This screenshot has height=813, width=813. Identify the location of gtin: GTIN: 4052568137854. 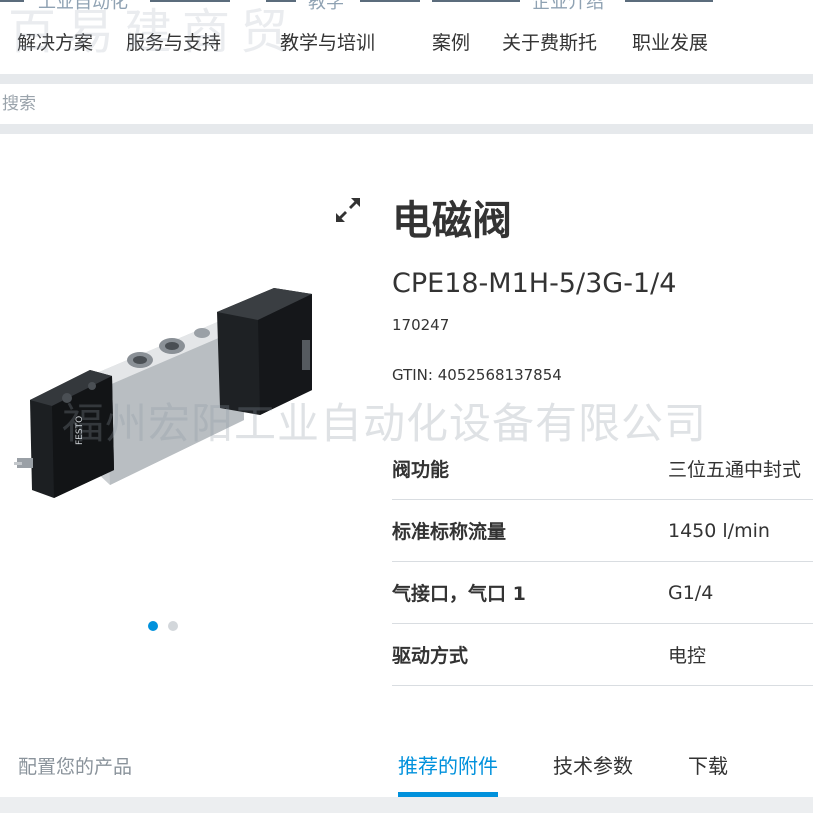
(477, 375).